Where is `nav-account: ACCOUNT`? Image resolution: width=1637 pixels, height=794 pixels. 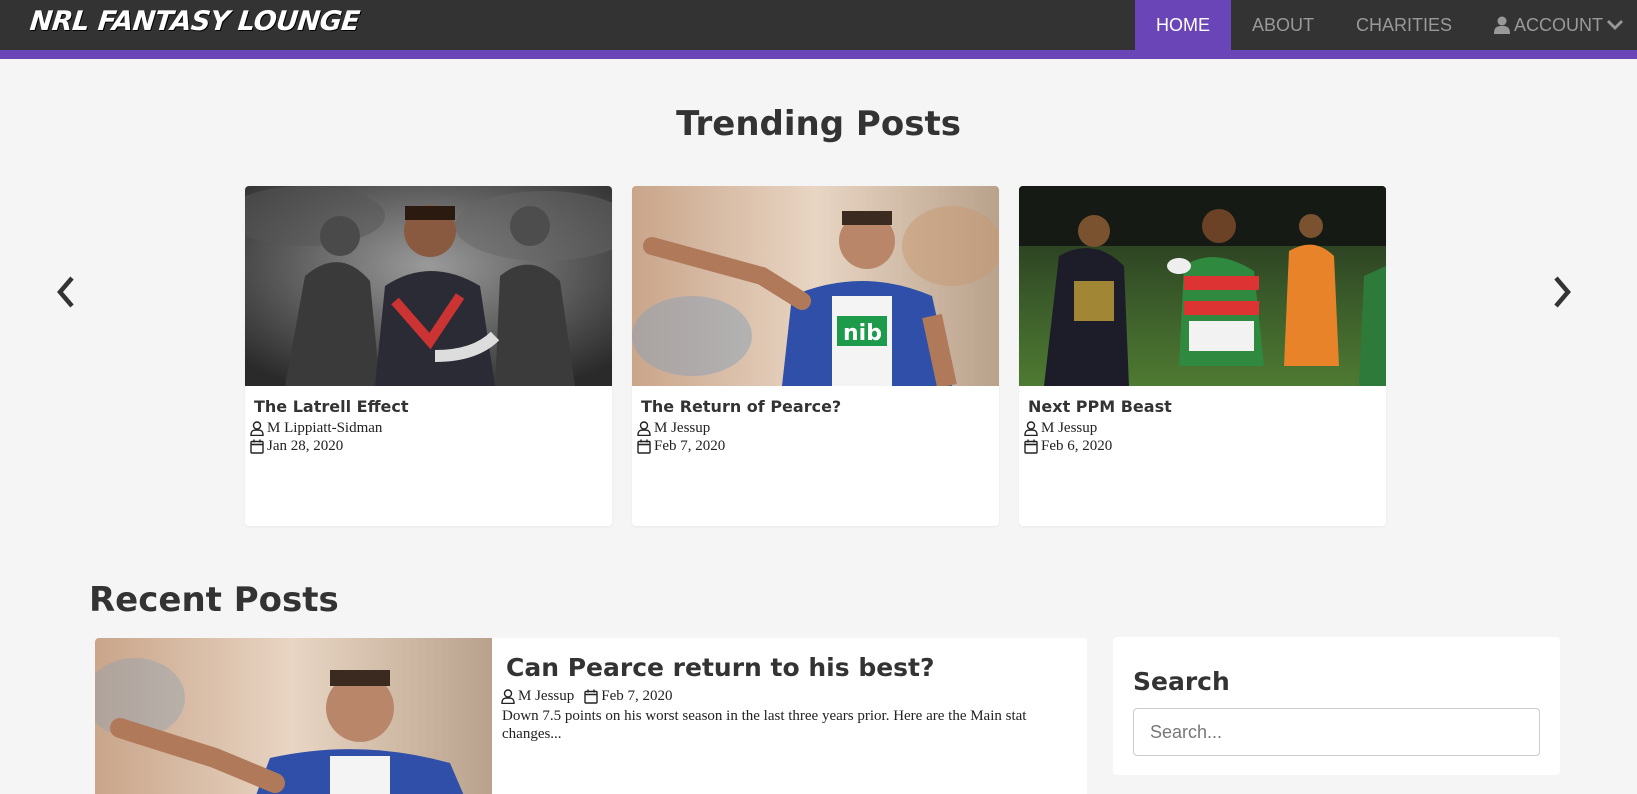
nav-account: ACCOUNT is located at coordinates (1555, 25).